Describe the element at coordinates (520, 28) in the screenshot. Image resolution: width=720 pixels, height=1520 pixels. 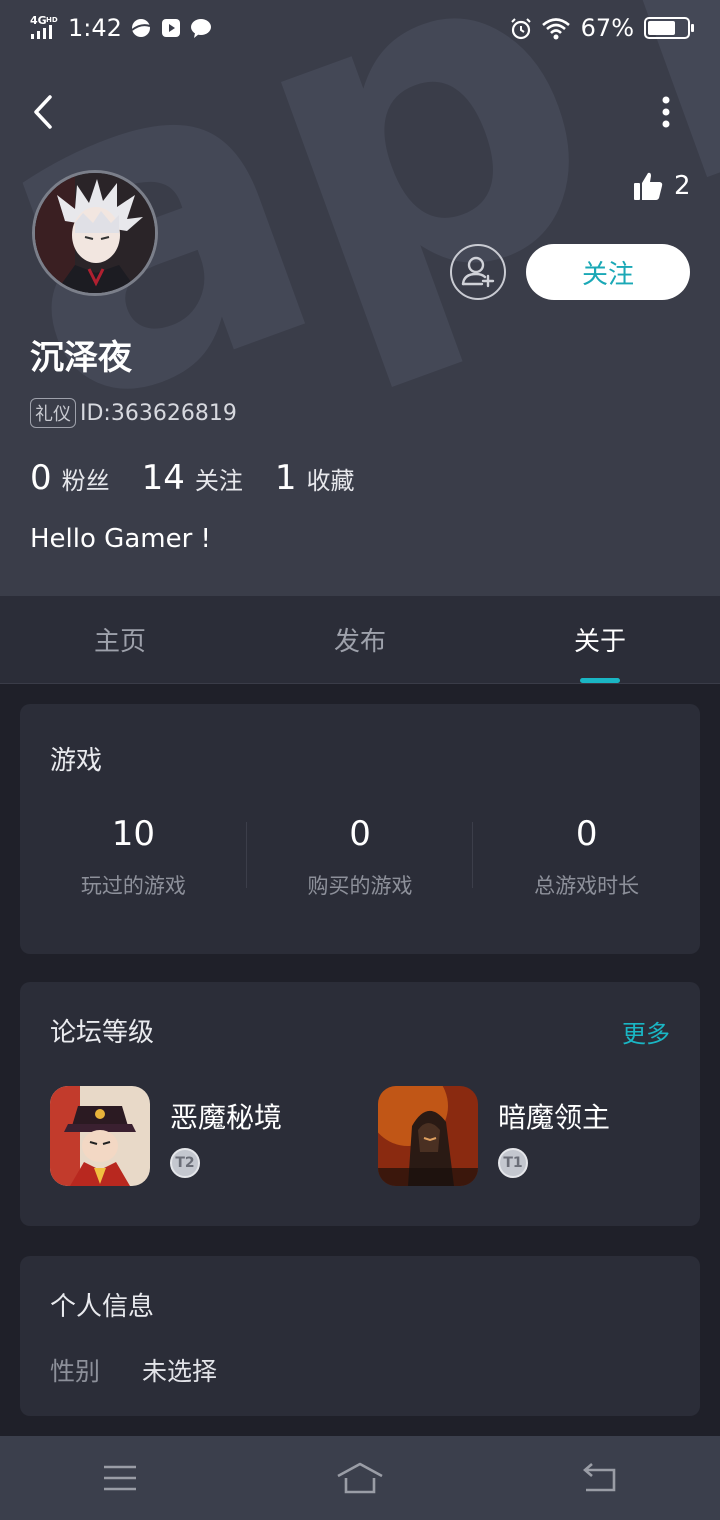
I see `alarm-icon` at that location.